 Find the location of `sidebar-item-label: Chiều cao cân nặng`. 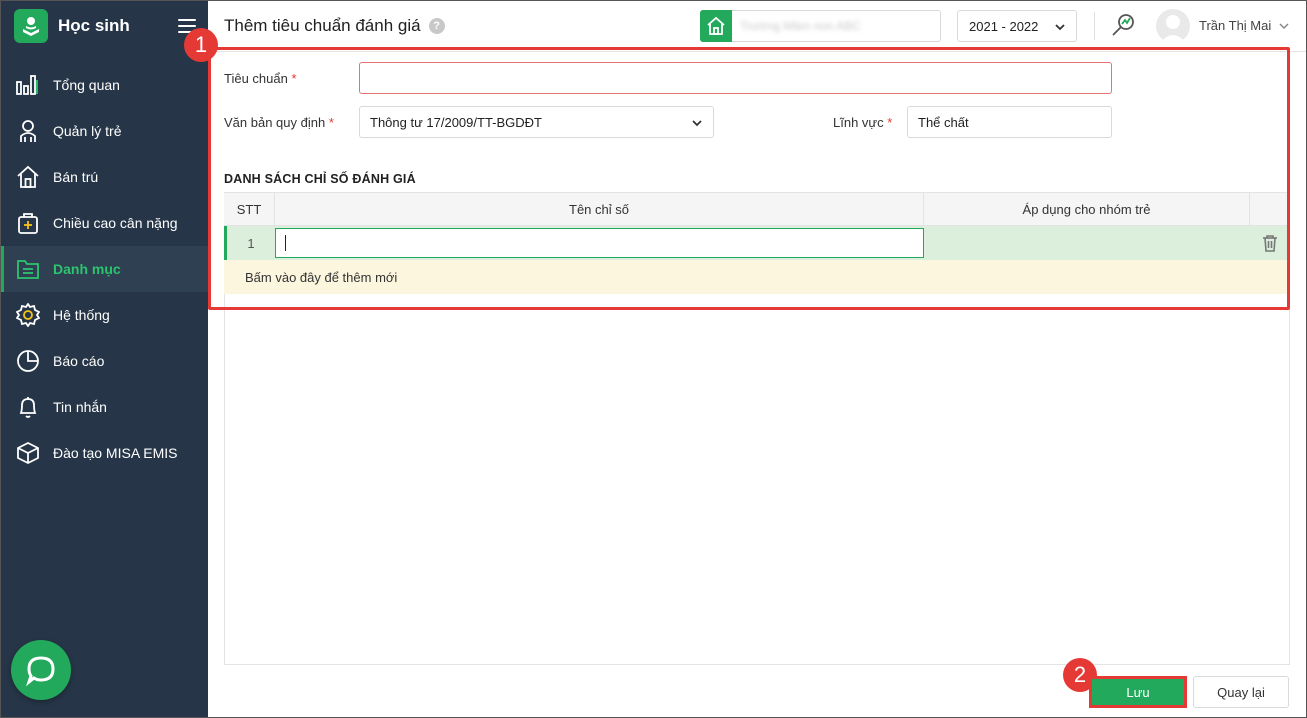

sidebar-item-label: Chiều cao cân nặng is located at coordinates (115, 223).